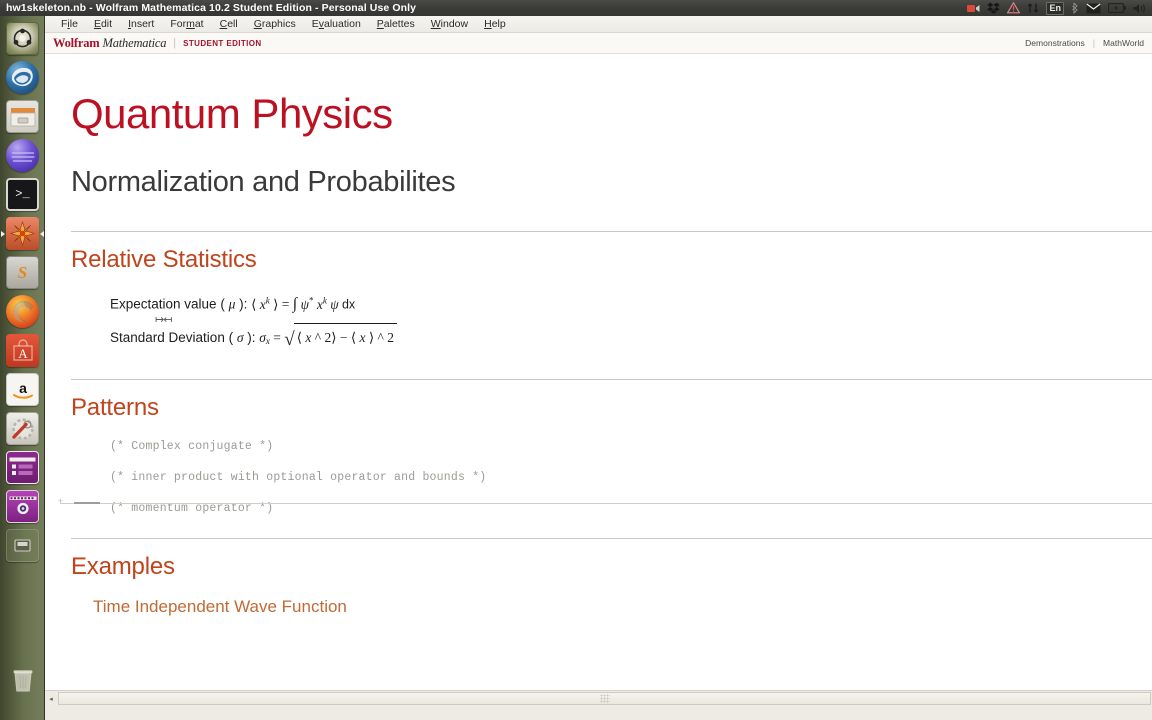 This screenshot has height=720, width=1152. I want to click on trash-icon, so click(22, 679).